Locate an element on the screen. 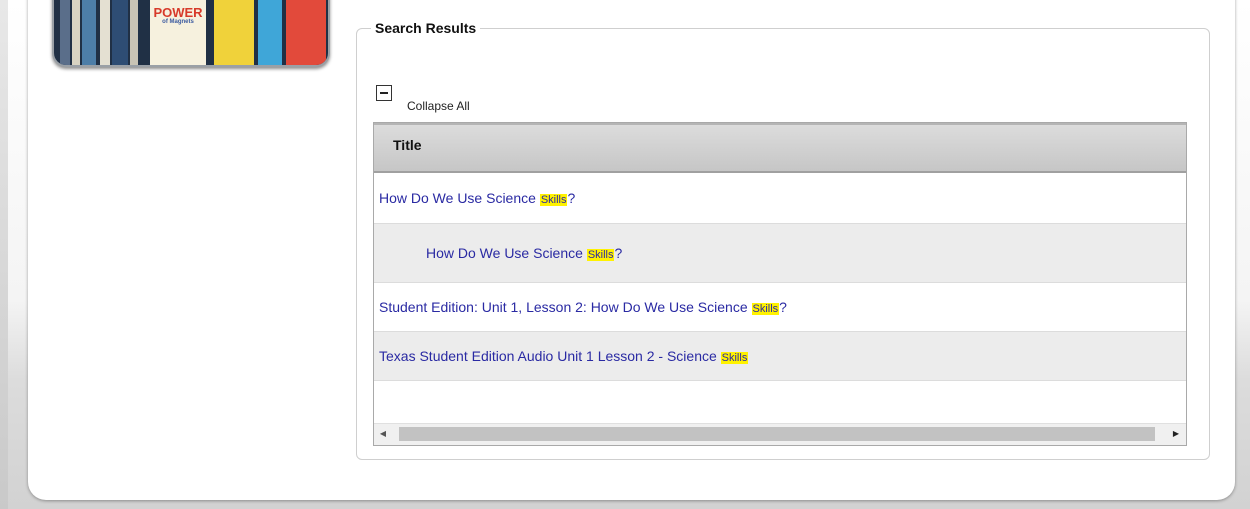 The height and width of the screenshot is (509, 1250). result-row: How Do We Use Science Skills? is located at coordinates (780, 198).